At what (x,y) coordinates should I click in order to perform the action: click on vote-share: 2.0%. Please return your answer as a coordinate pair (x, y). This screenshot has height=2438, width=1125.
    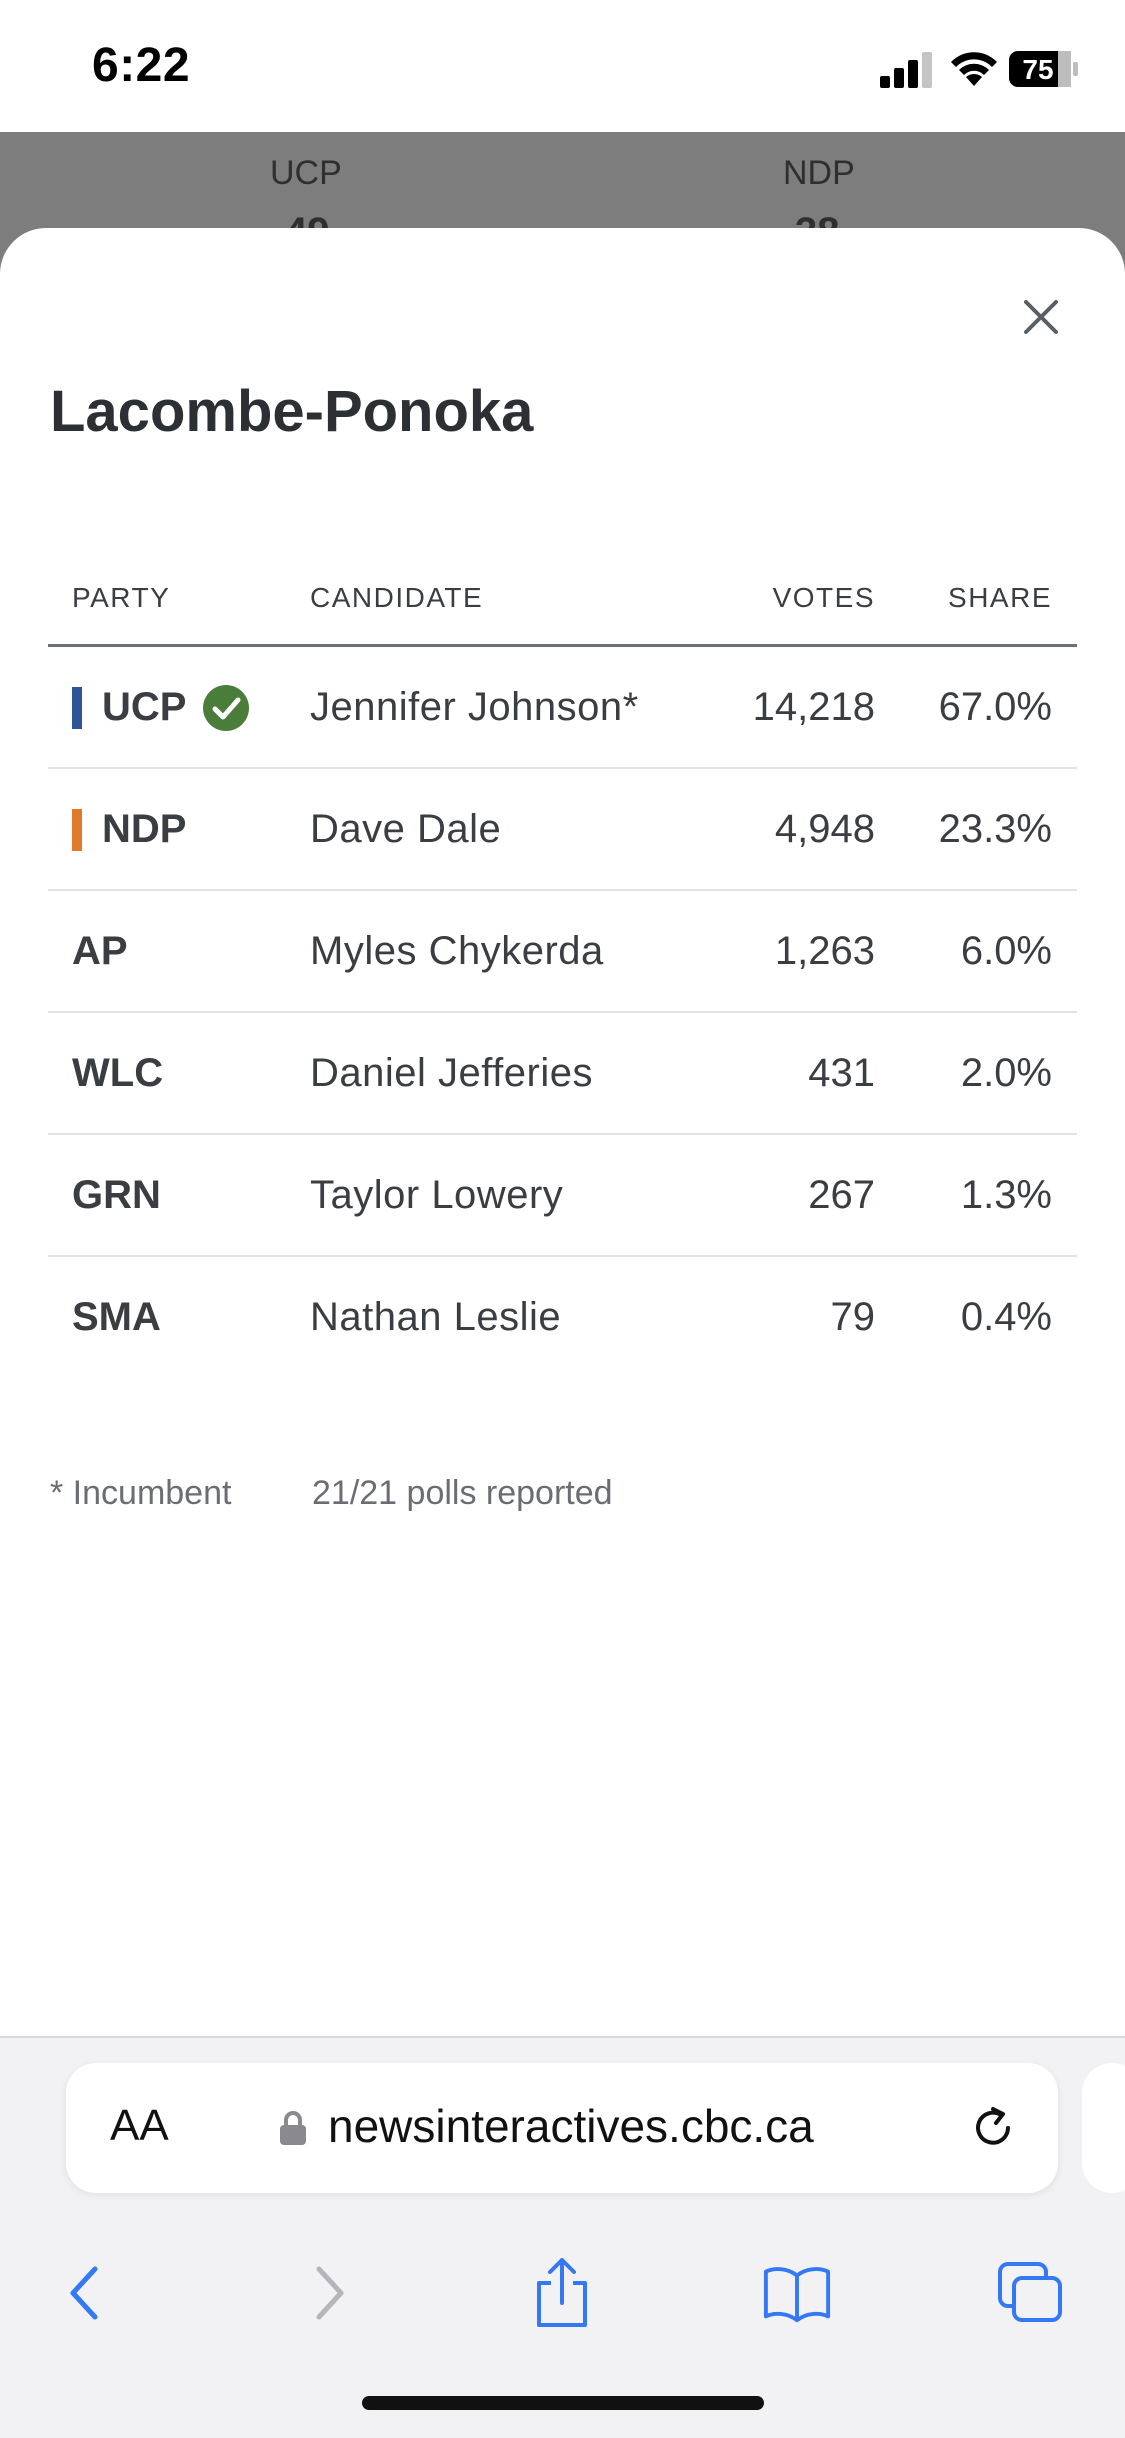
    Looking at the image, I should click on (1006, 1073).